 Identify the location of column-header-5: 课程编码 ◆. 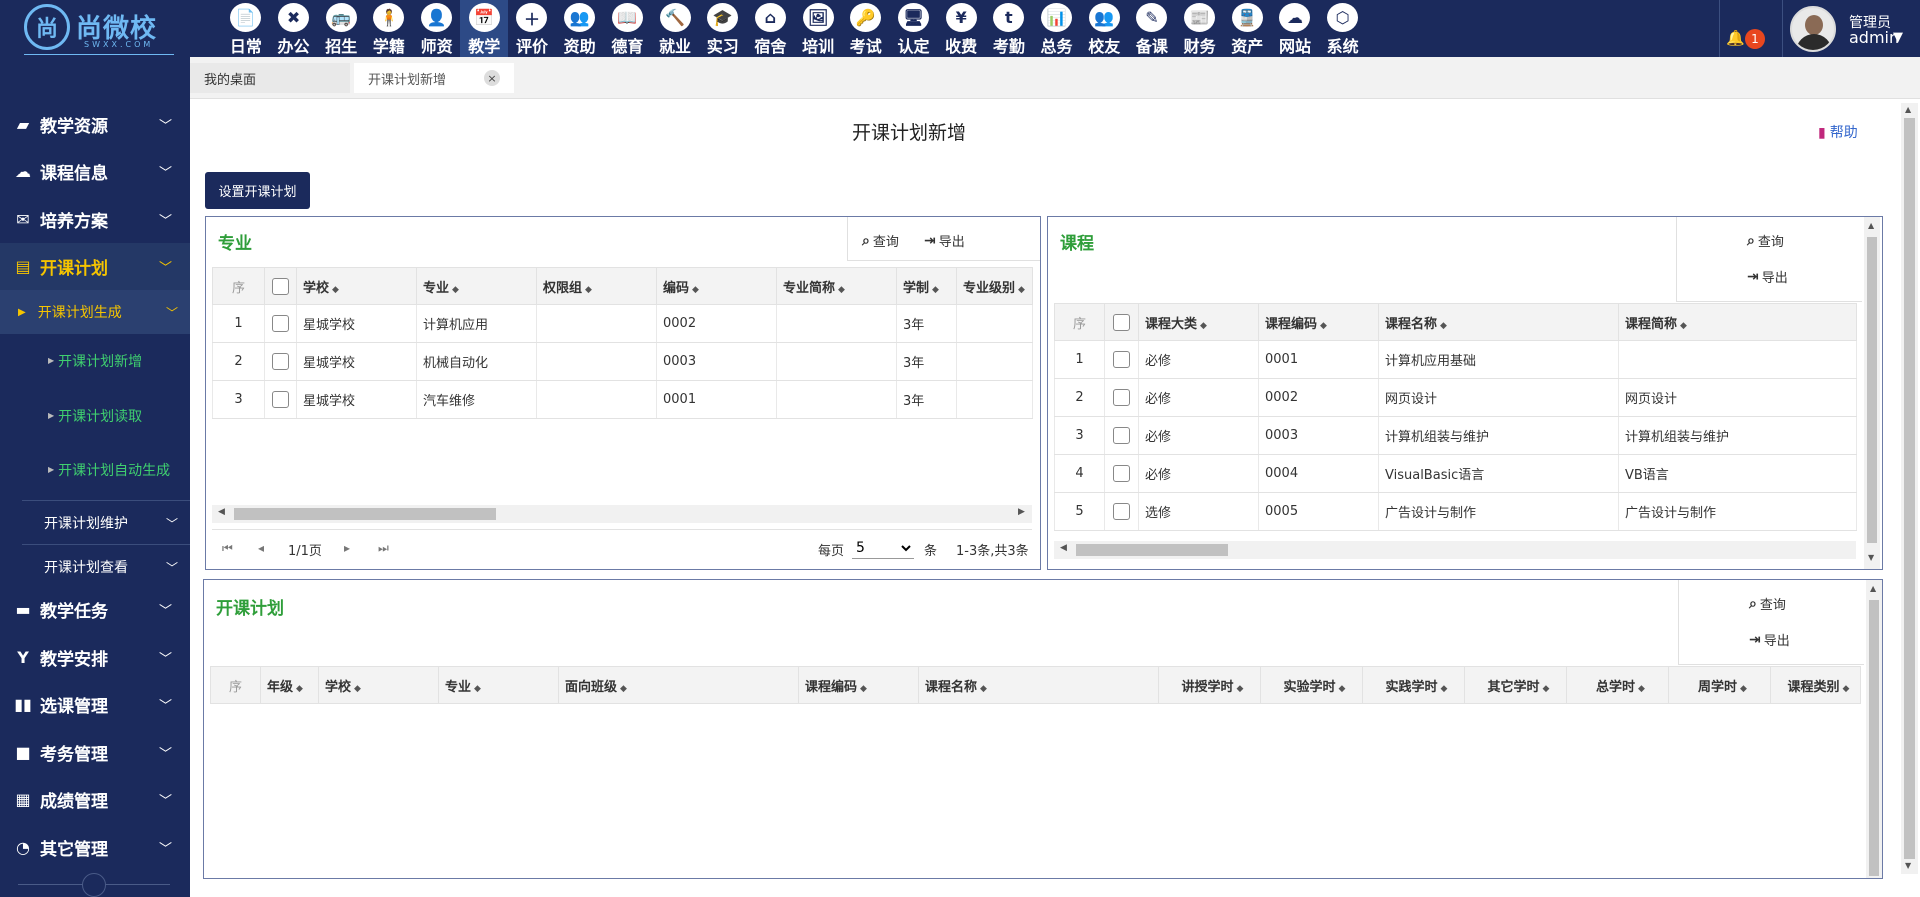
(858, 685).